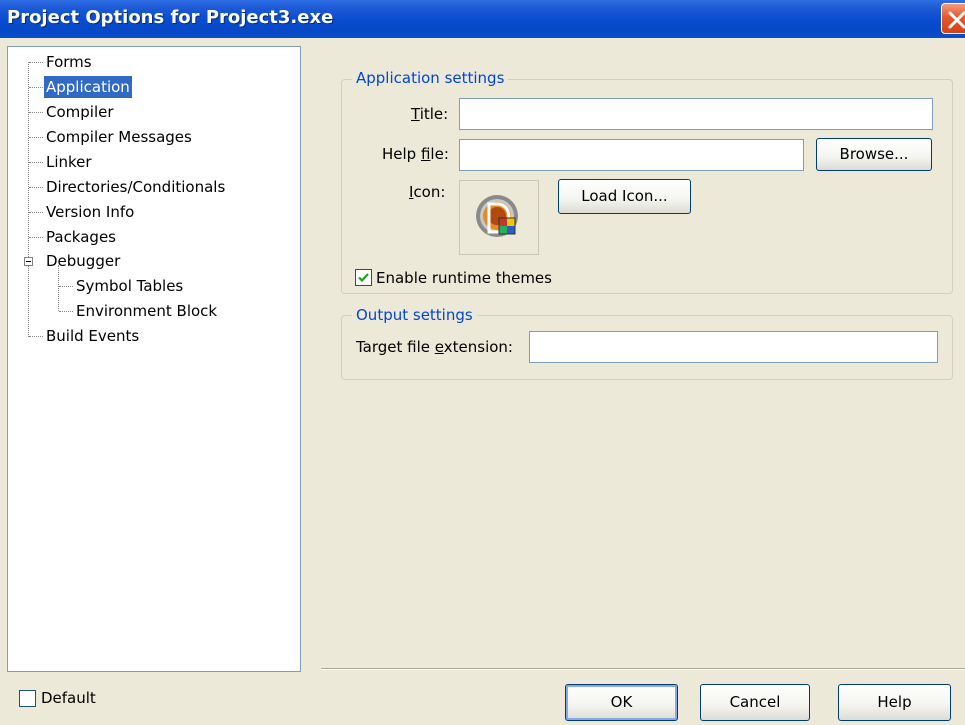 The height and width of the screenshot is (725, 965). What do you see at coordinates (146, 311) in the screenshot?
I see `tree-item-environment-block: Environment Block` at bounding box center [146, 311].